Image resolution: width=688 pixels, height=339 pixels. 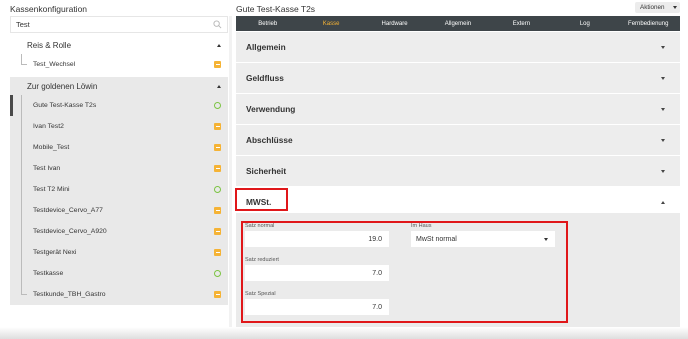 What do you see at coordinates (119, 126) in the screenshot?
I see `tree-item: Ivan Test2` at bounding box center [119, 126].